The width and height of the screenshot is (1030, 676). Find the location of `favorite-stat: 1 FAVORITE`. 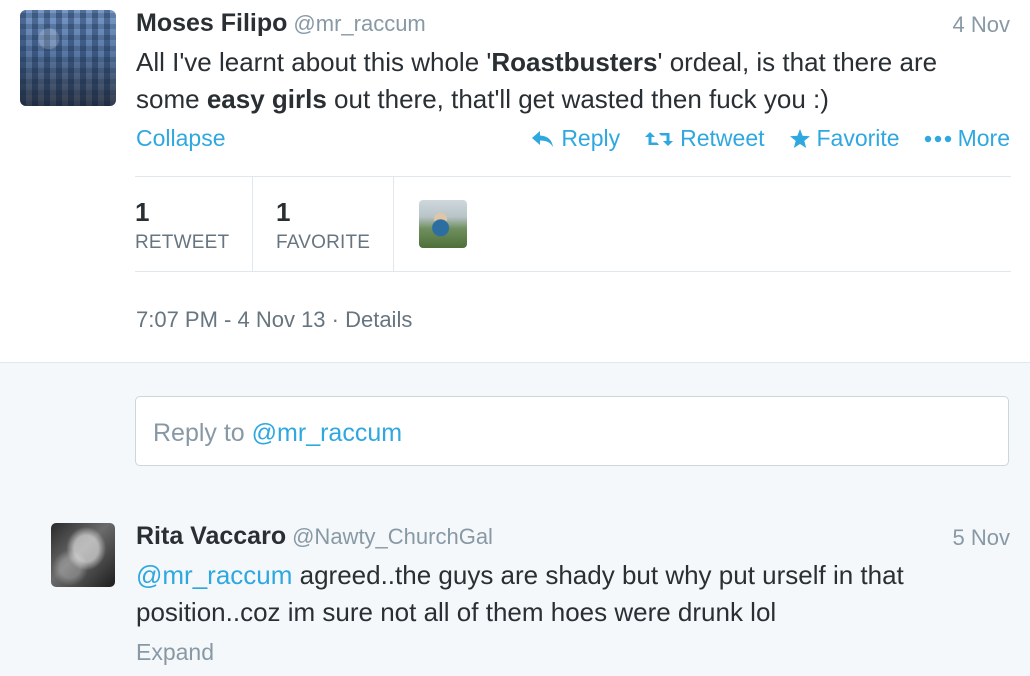

favorite-stat: 1 FAVORITE is located at coordinates (323, 224).